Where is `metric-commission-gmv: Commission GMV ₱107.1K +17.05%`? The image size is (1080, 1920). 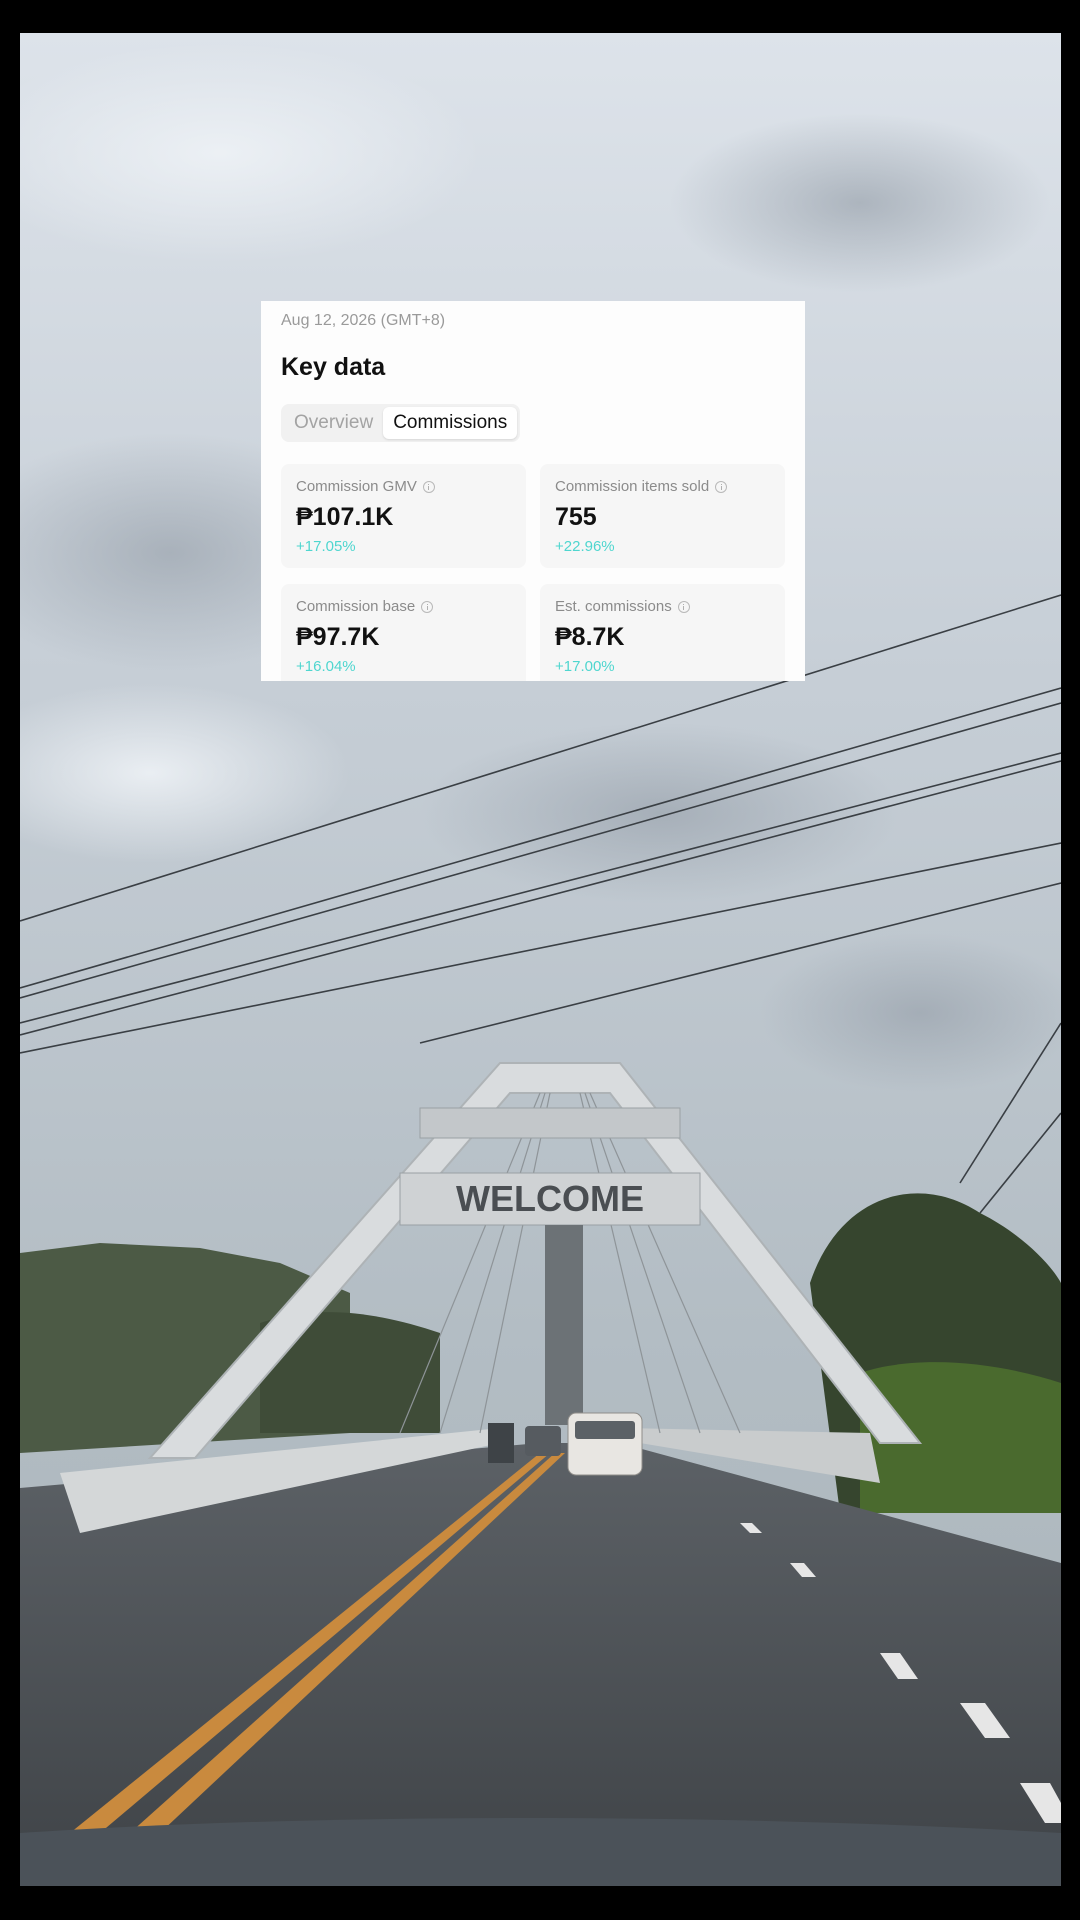
metric-commission-gmv: Commission GMV ₱107.1K +17.05% is located at coordinates (403, 516).